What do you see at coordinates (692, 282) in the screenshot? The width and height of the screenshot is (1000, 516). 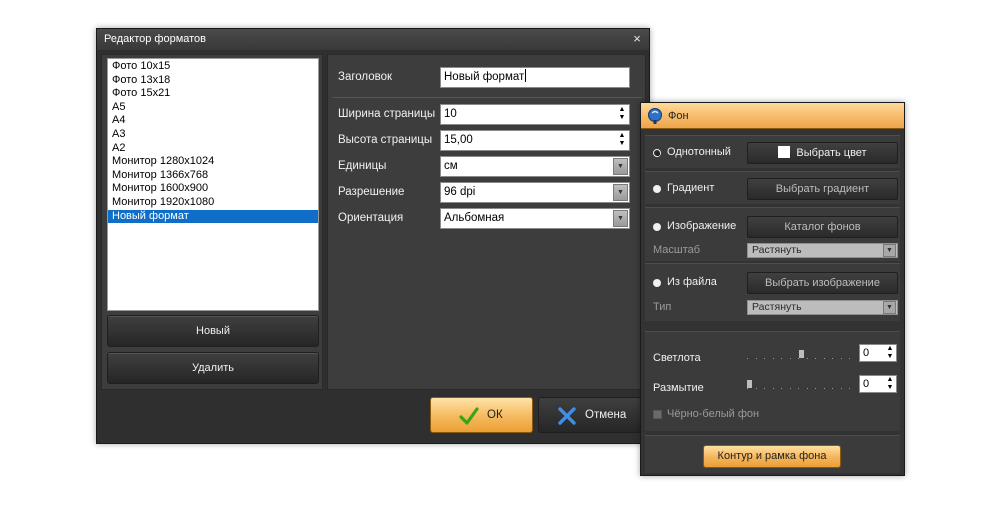 I see `from-file-label: Из файла` at bounding box center [692, 282].